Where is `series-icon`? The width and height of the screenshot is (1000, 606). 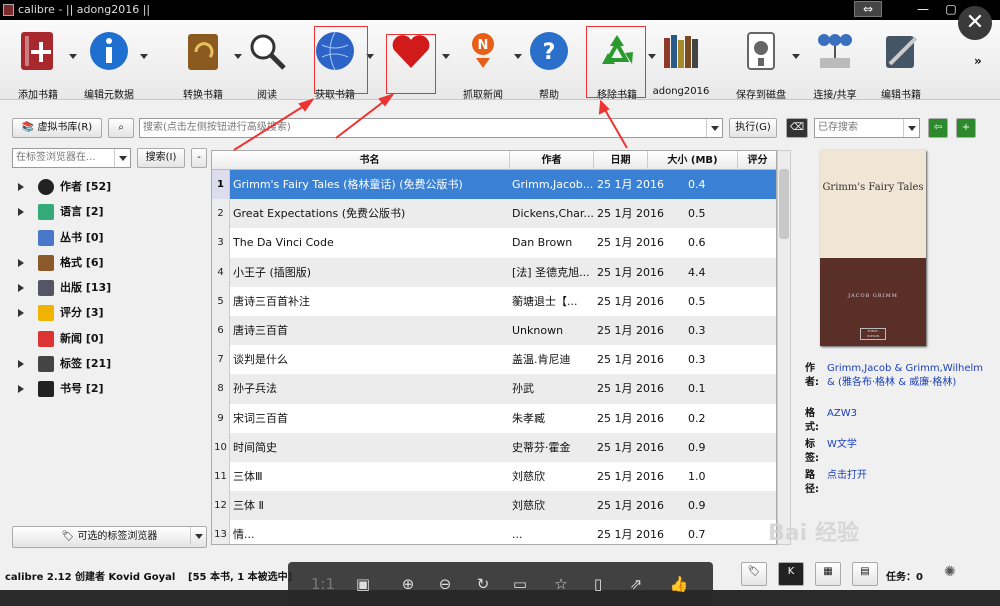
series-icon is located at coordinates (46, 237).